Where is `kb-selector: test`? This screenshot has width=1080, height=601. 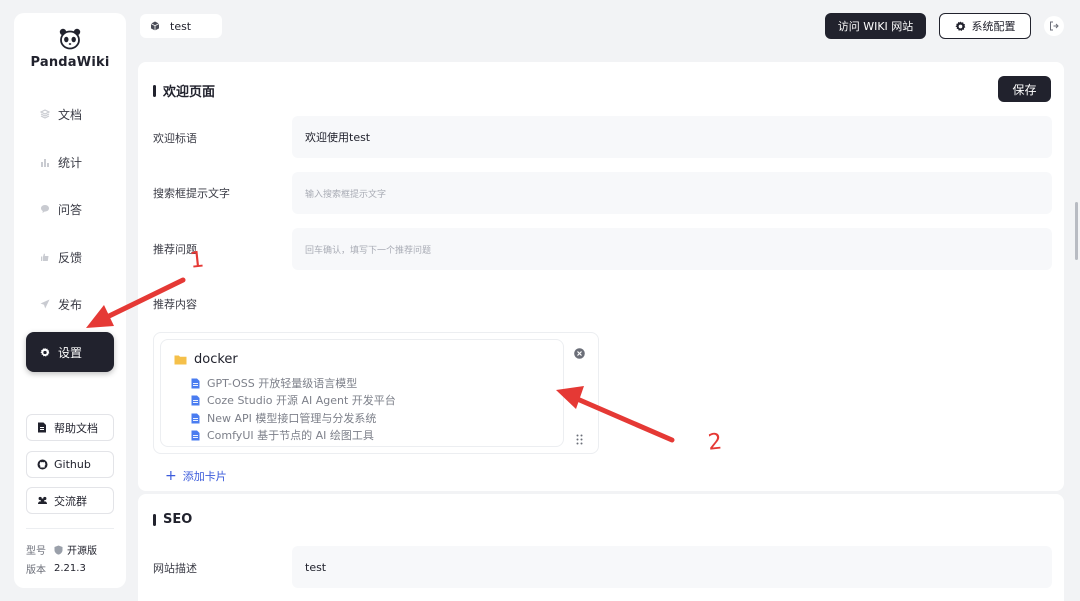
kb-selector: test is located at coordinates (181, 26).